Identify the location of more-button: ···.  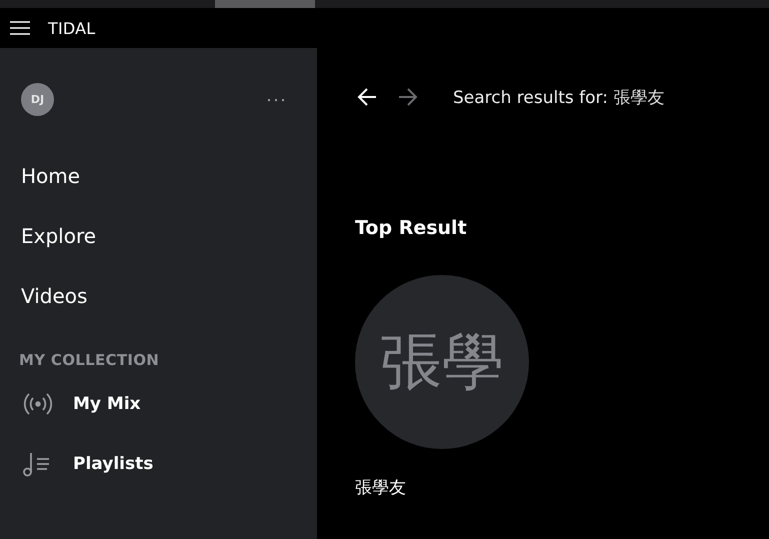
(276, 99).